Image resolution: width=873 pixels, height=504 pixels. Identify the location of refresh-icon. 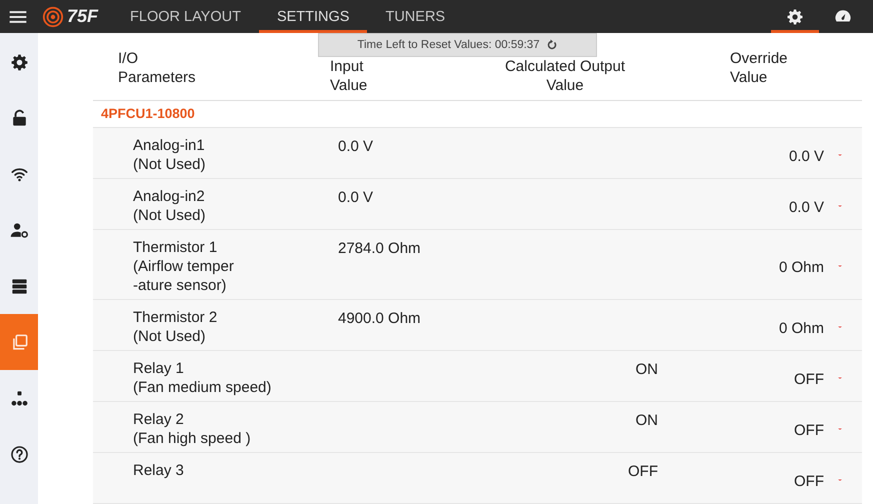
(552, 45).